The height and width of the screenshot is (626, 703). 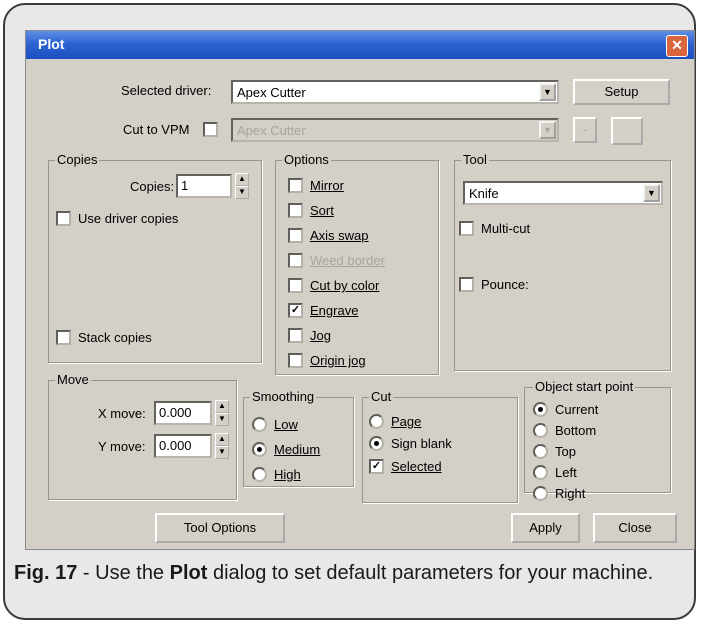 I want to click on cut-group-title: Cut, so click(x=381, y=396).